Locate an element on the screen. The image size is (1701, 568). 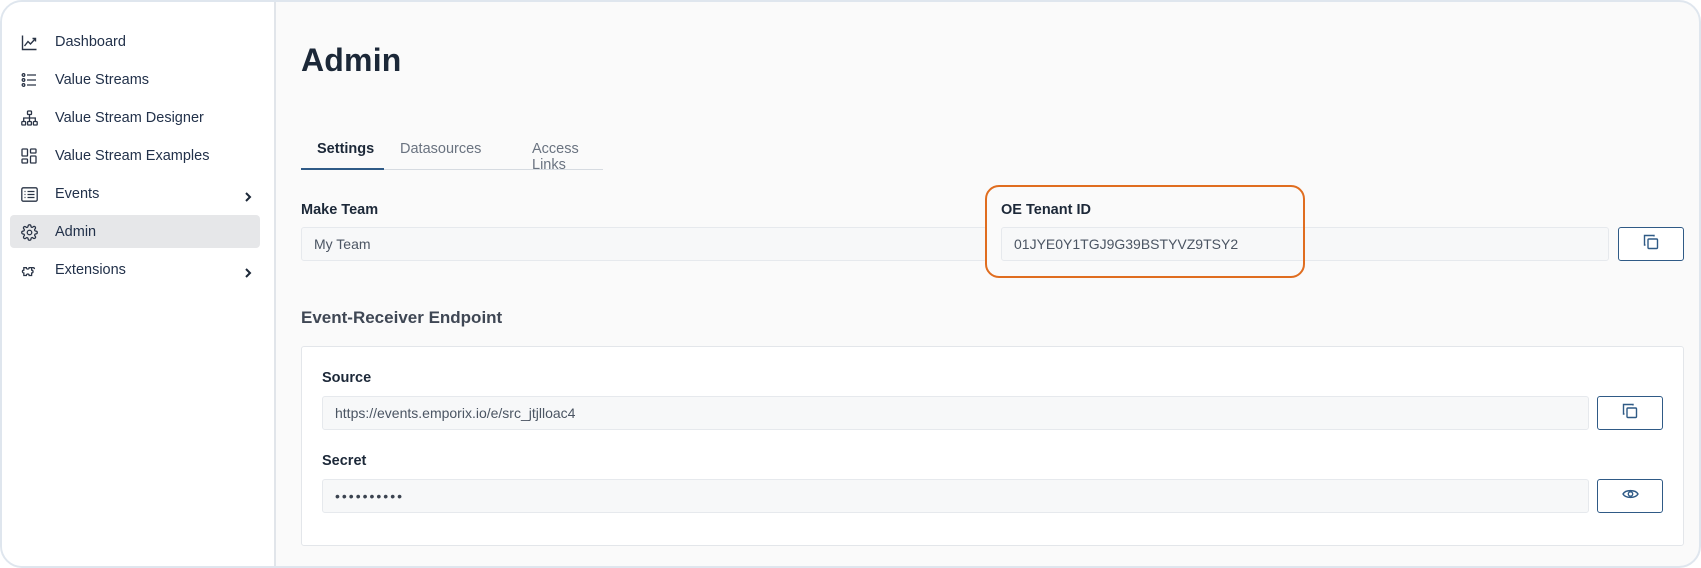
active-tab-indicator is located at coordinates (342, 169).